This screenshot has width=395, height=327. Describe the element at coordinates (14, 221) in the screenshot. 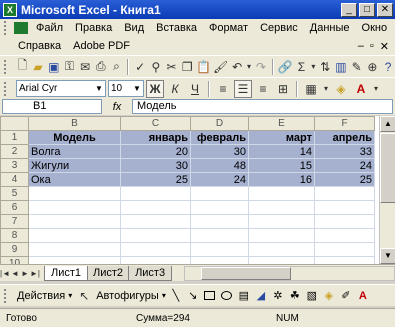

I see `row-header: 7` at that location.